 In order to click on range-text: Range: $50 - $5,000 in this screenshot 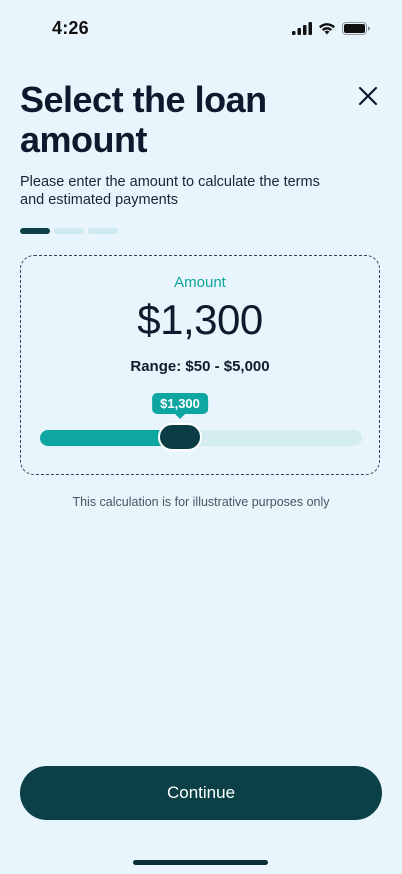, I will do `click(200, 366)`.